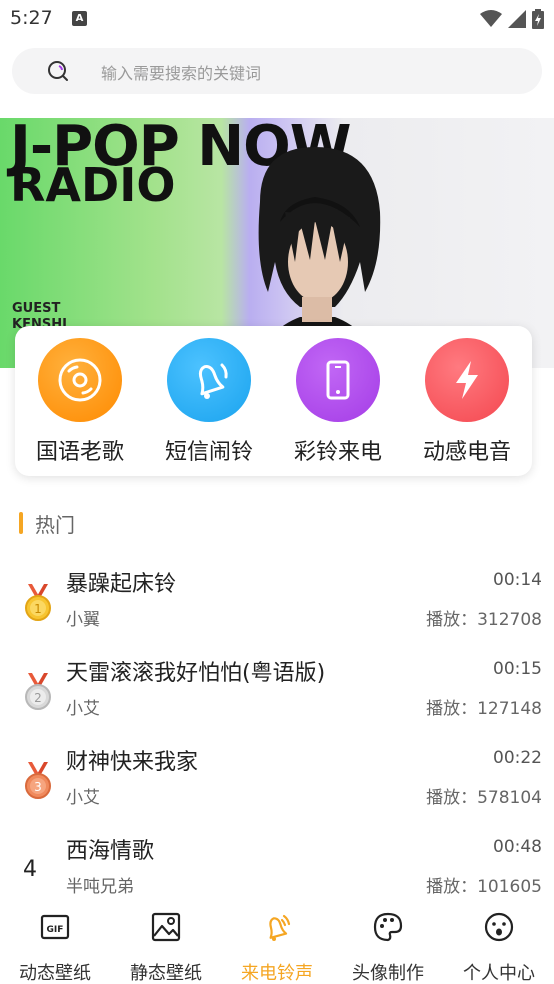 Image resolution: width=554 pixels, height=984 pixels. Describe the element at coordinates (166, 927) in the screenshot. I see `image-icon` at that location.